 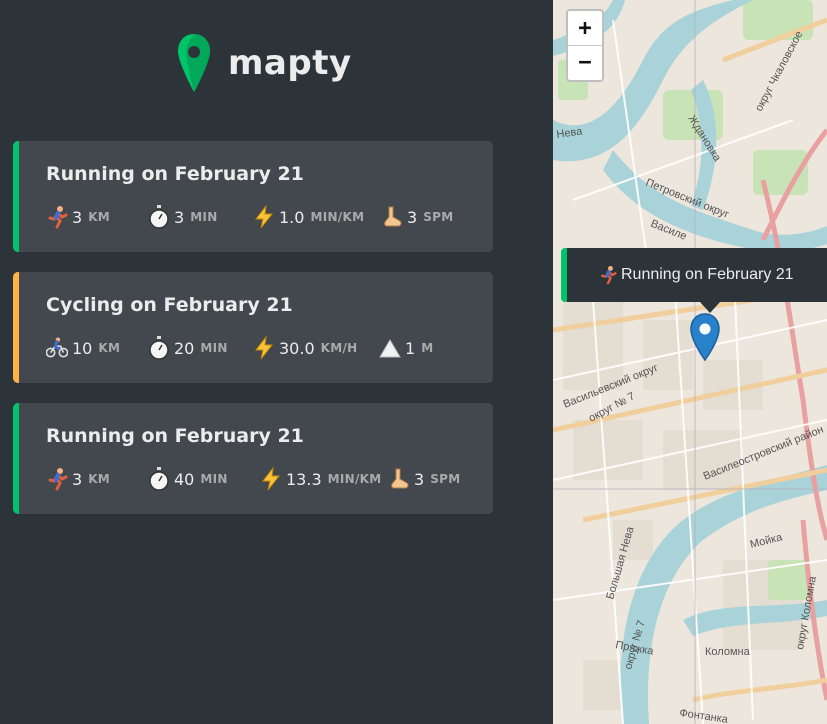 I want to click on map-popup: Running on February 21, so click(x=694, y=275).